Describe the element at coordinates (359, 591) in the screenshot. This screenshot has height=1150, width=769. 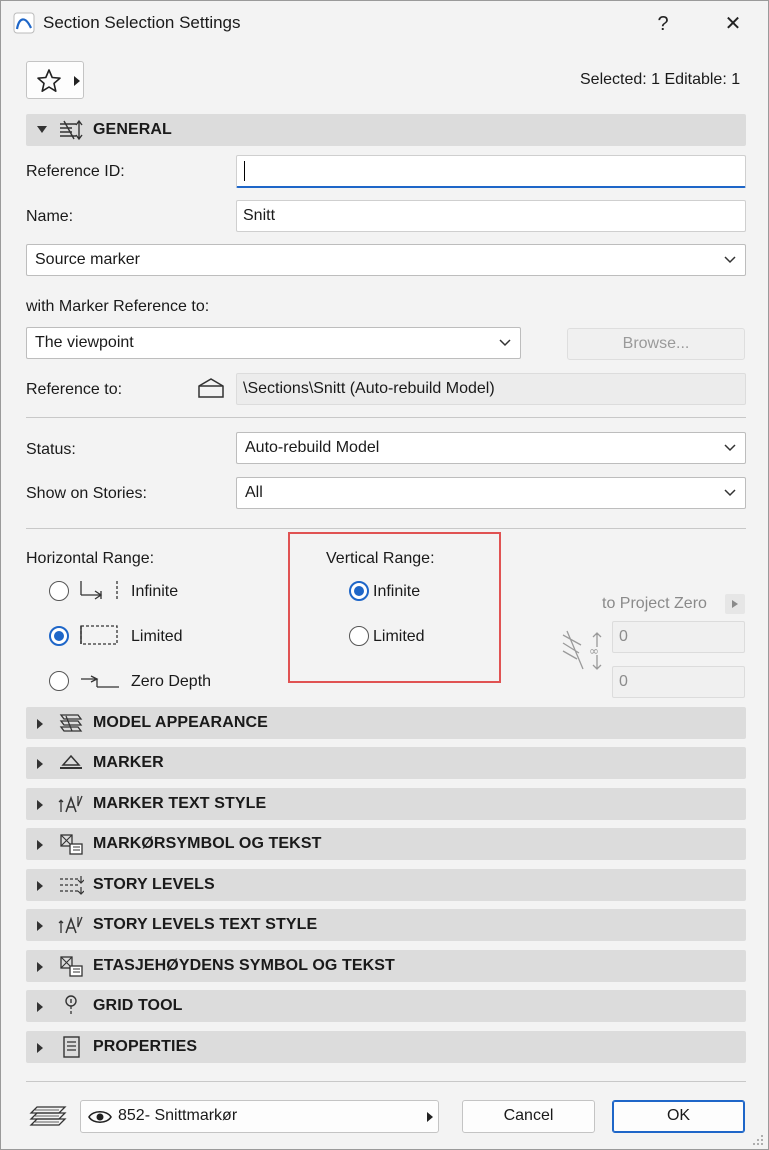
I see `vertical-infinite-radio` at that location.